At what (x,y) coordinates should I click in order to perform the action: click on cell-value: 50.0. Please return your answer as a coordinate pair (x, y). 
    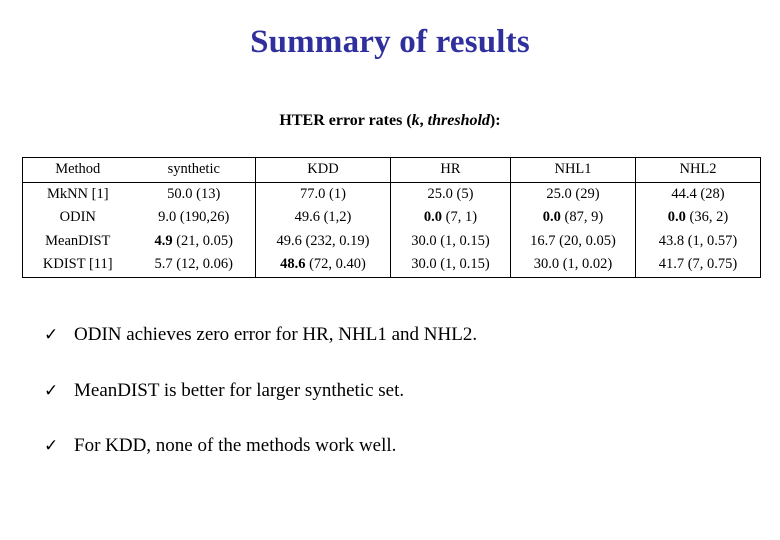
    Looking at the image, I should click on (180, 193).